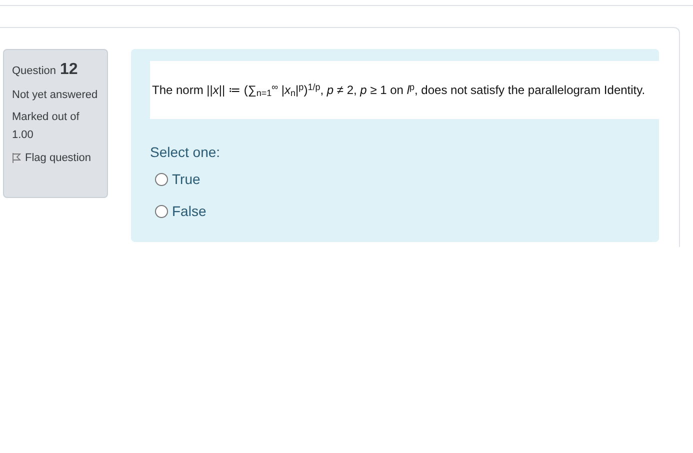 Image resolution: width=693 pixels, height=453 pixels. What do you see at coordinates (407, 211) in the screenshot?
I see `answer-option: False` at bounding box center [407, 211].